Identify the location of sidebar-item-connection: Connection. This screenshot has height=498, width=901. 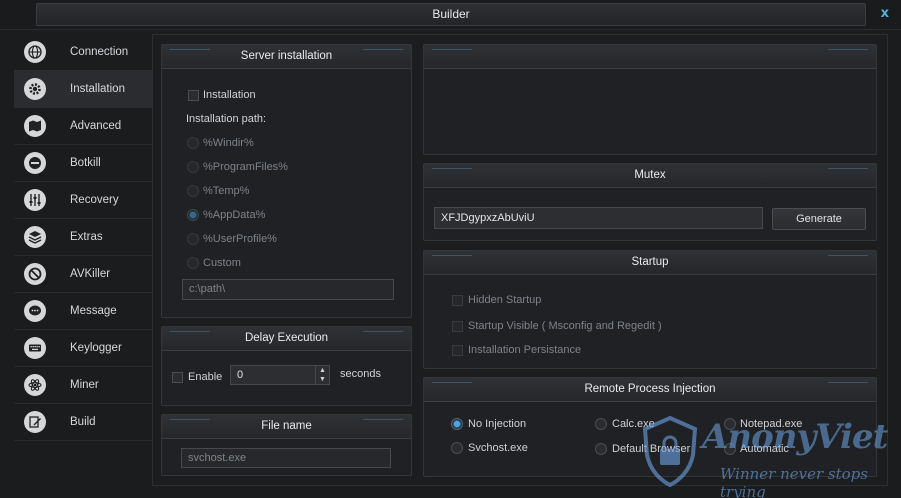
(83, 52).